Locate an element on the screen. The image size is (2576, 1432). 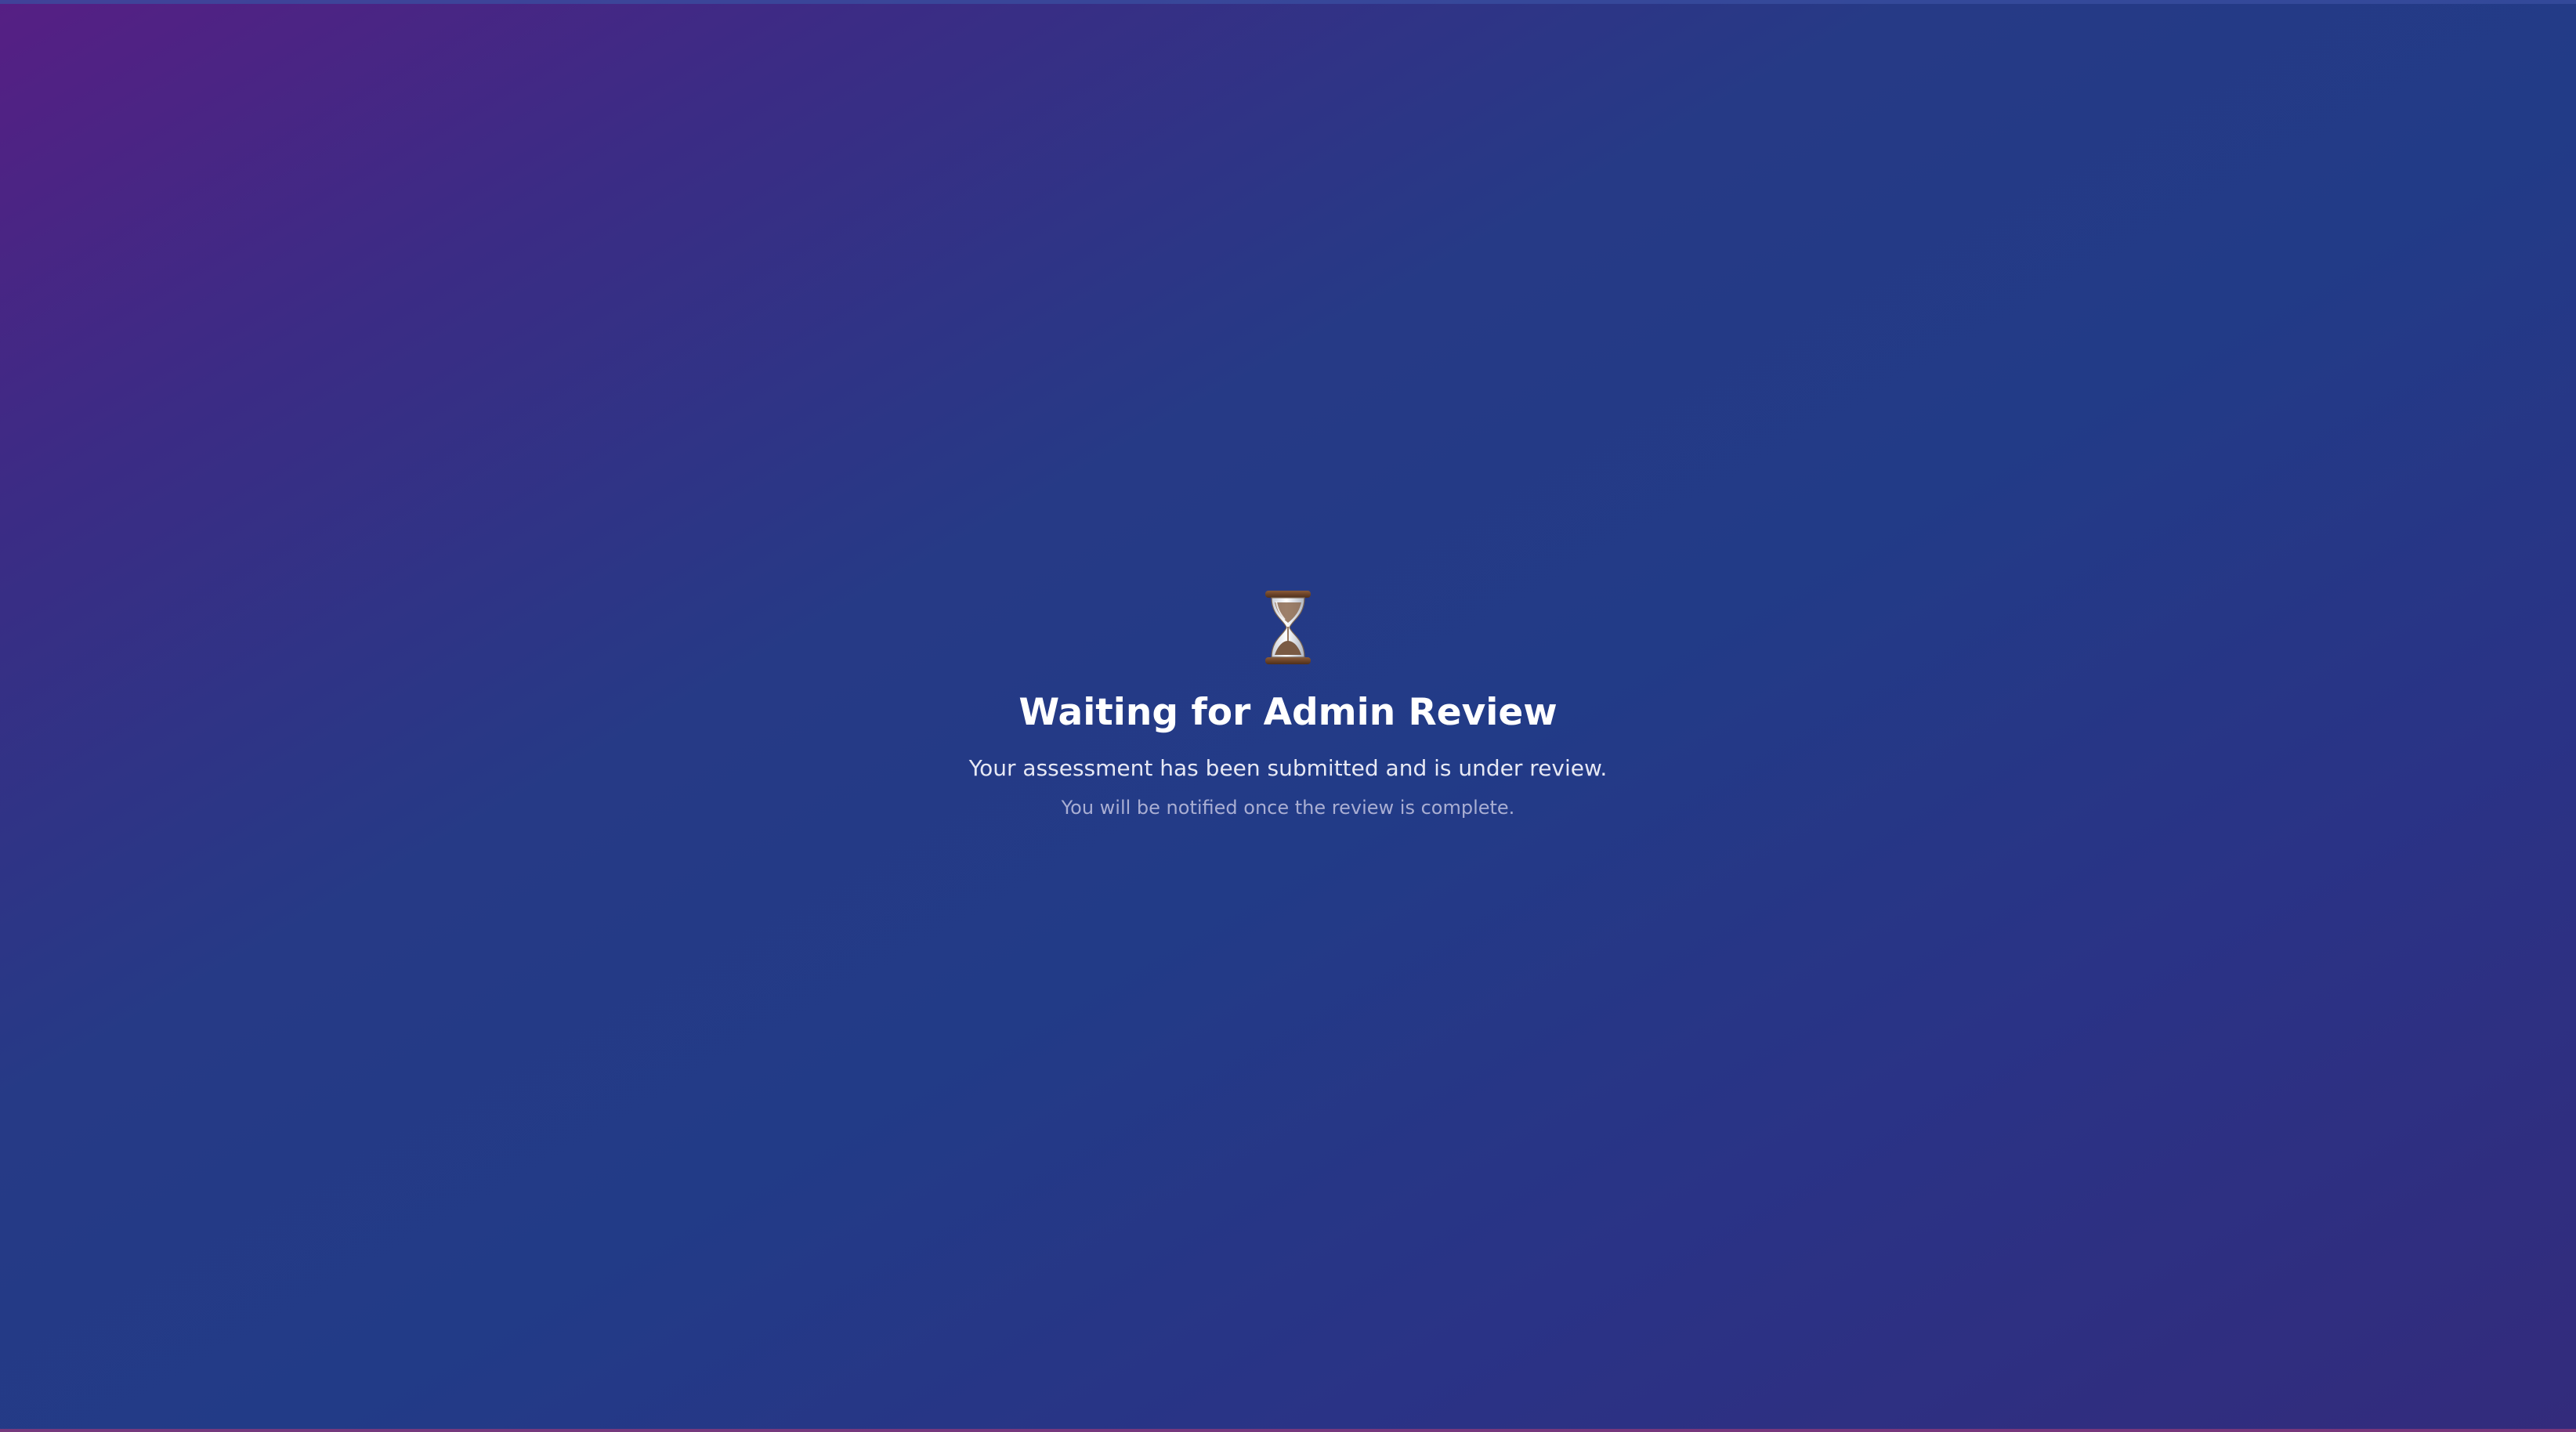
bottom-border is located at coordinates (1288, 1430).